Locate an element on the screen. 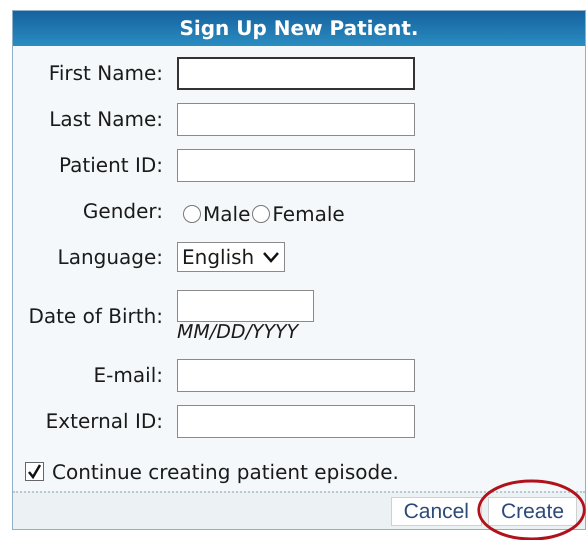 This screenshot has width=588, height=540. radio-label: Female is located at coordinates (308, 214).